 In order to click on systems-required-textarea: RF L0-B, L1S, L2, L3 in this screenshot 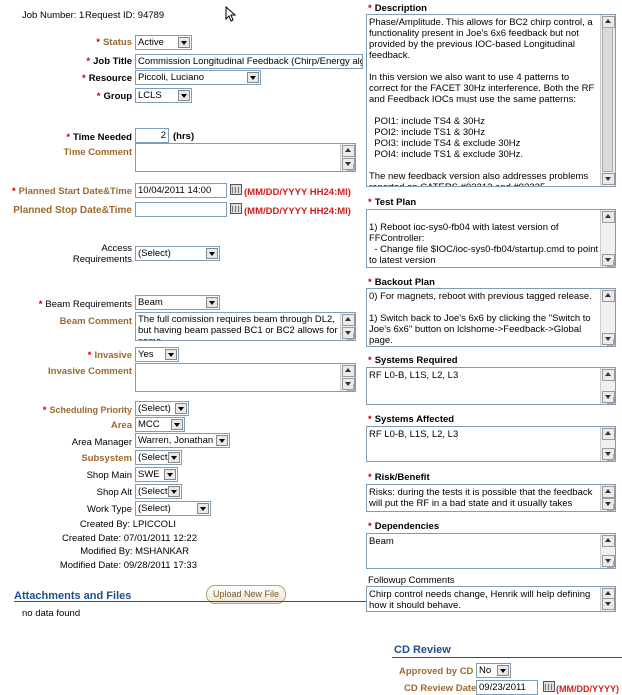, I will do `click(491, 386)`.